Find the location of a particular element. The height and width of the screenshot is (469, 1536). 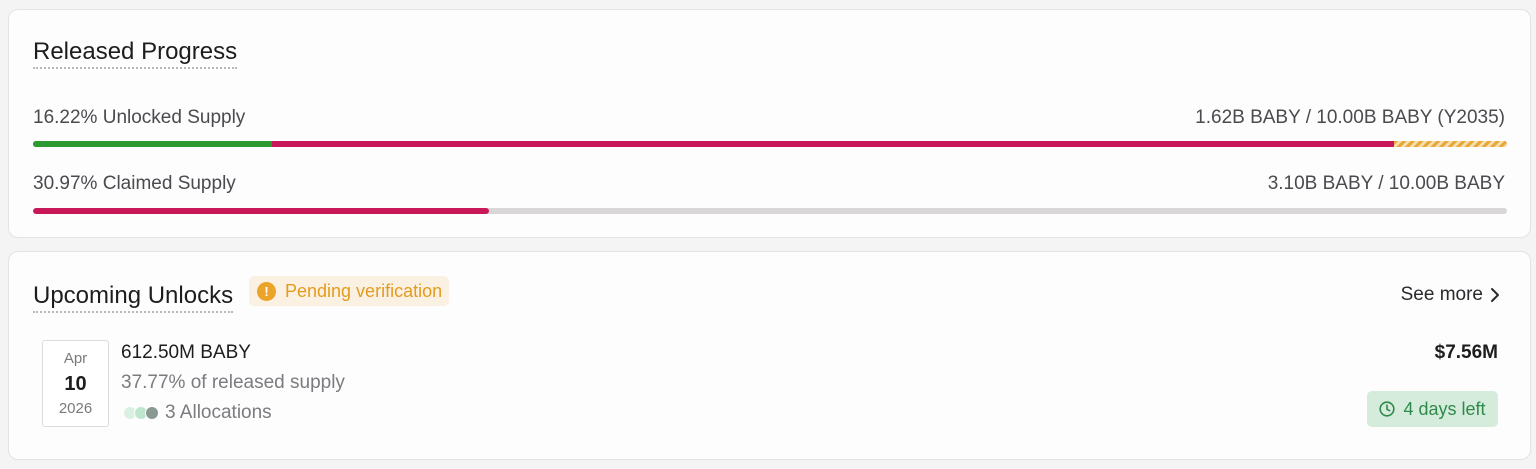

claimed-supply-progress-bar is located at coordinates (770, 211).